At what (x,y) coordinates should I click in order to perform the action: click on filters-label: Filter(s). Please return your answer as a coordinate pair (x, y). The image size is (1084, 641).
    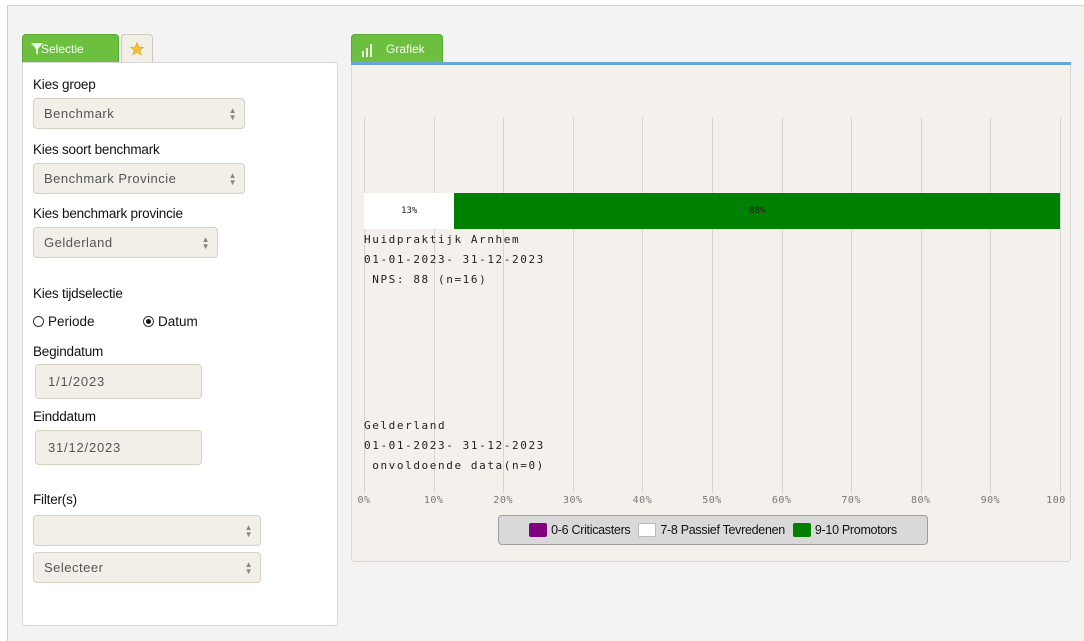
    Looking at the image, I should click on (55, 499).